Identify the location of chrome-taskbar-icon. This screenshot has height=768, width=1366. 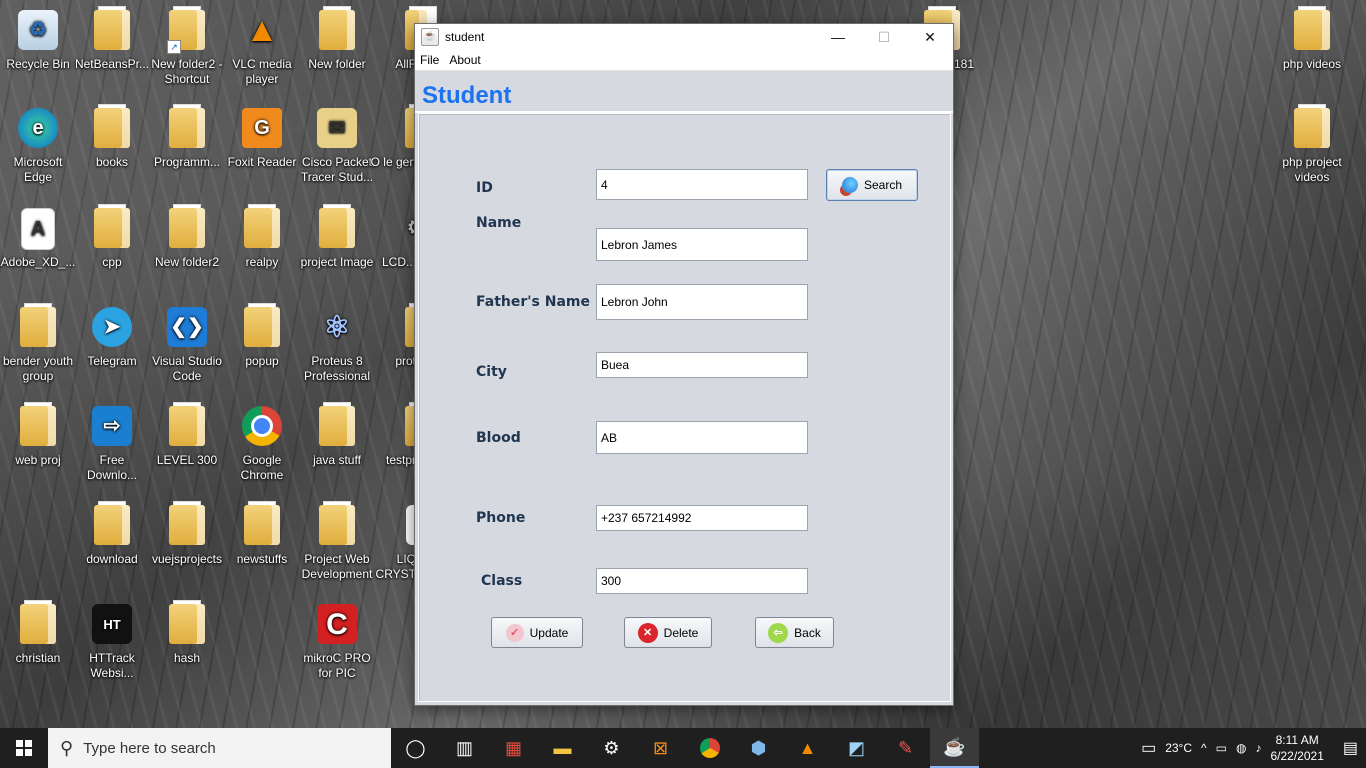
(709, 748).